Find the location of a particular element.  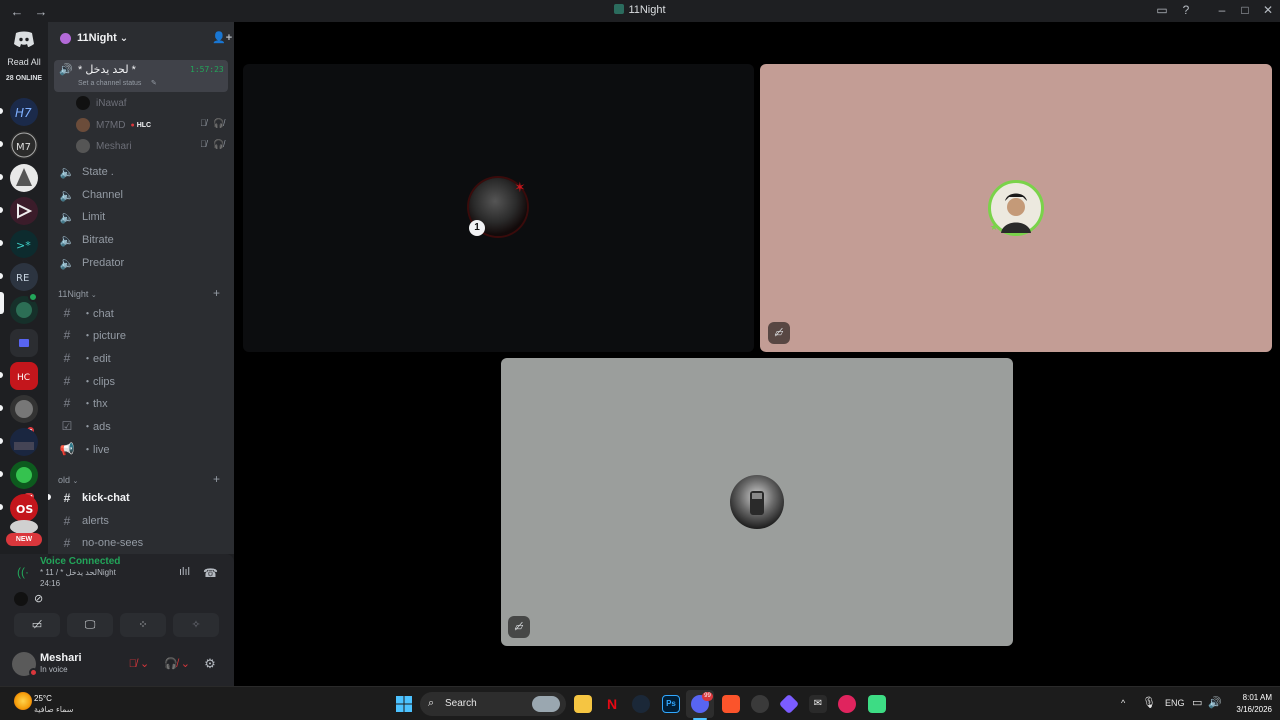

screen-share-button: 🖵 is located at coordinates (90, 625).